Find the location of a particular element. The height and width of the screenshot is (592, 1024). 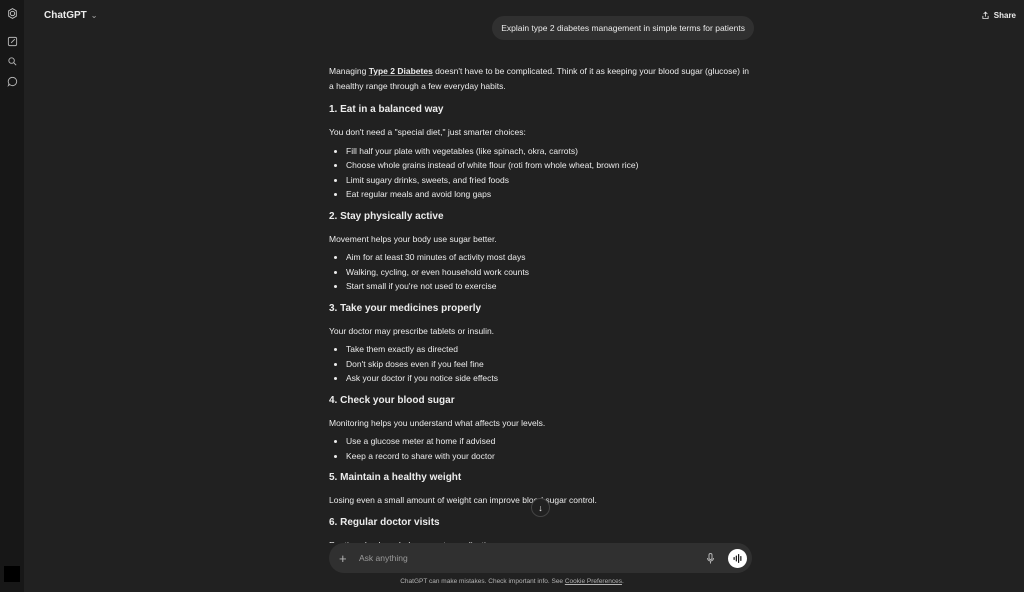

share-button: Share is located at coordinates (998, 15).